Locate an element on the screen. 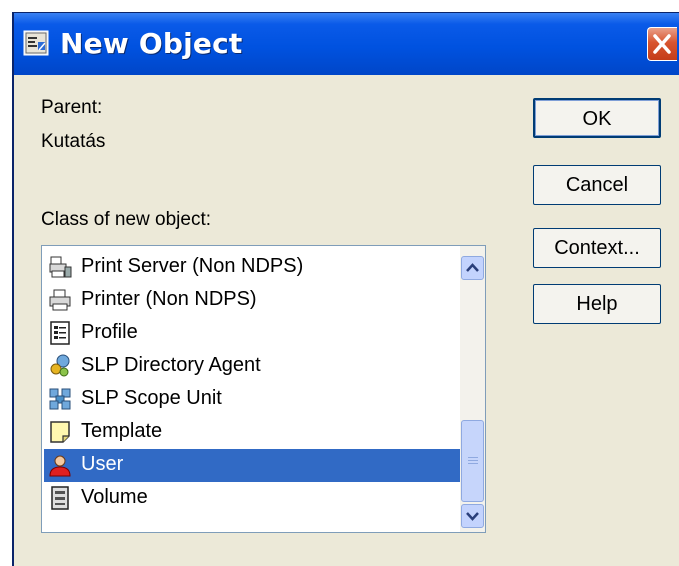  cancel-button: Cancel is located at coordinates (597, 185).